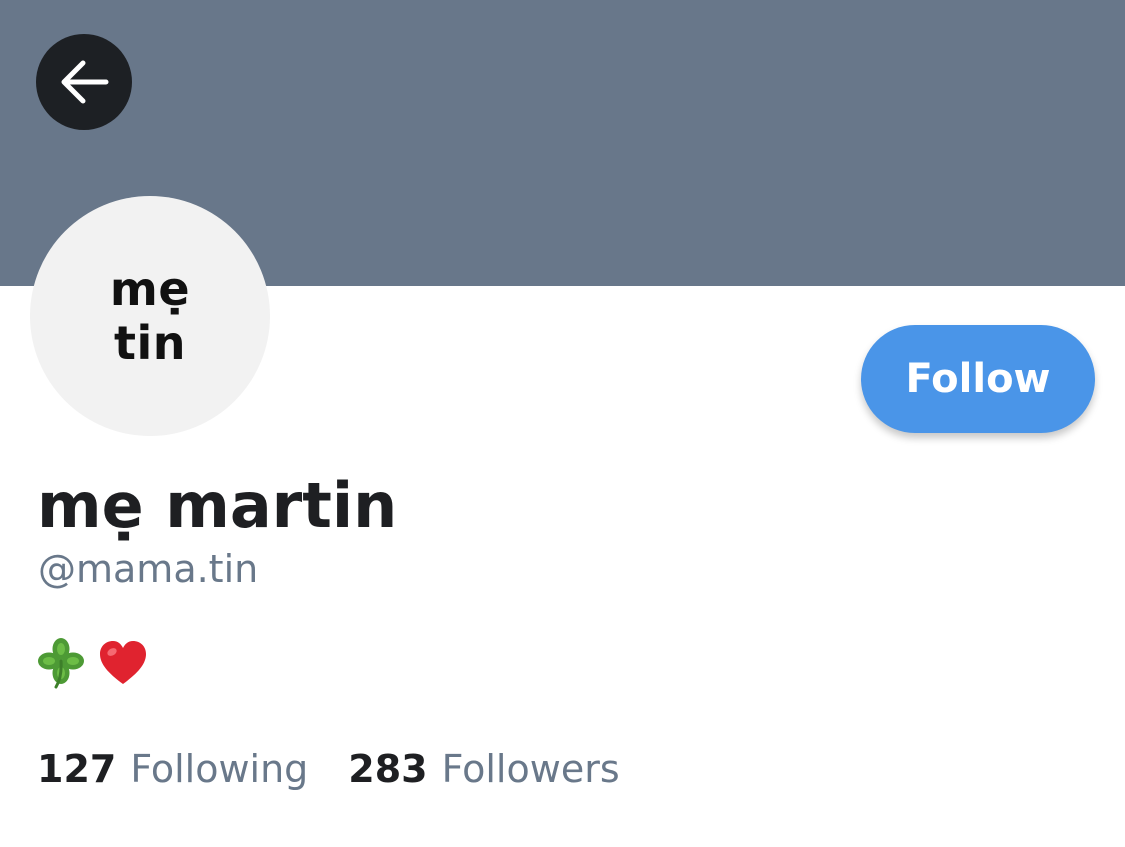  What do you see at coordinates (148, 569) in the screenshot?
I see `user-handle: @mama.tin` at bounding box center [148, 569].